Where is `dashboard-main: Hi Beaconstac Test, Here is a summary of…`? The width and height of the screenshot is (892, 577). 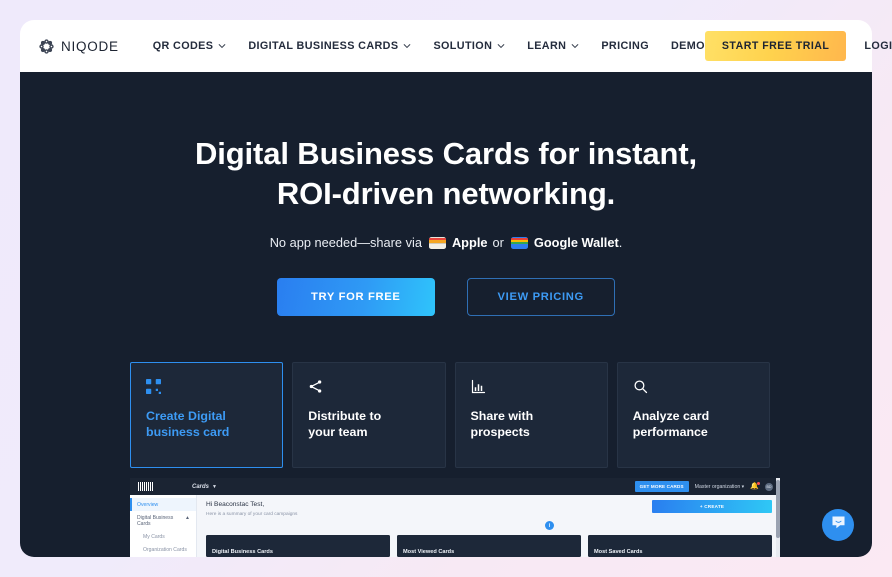
dashboard-main: Hi Beaconstac Test, Here is a summary of… is located at coordinates (488, 526).